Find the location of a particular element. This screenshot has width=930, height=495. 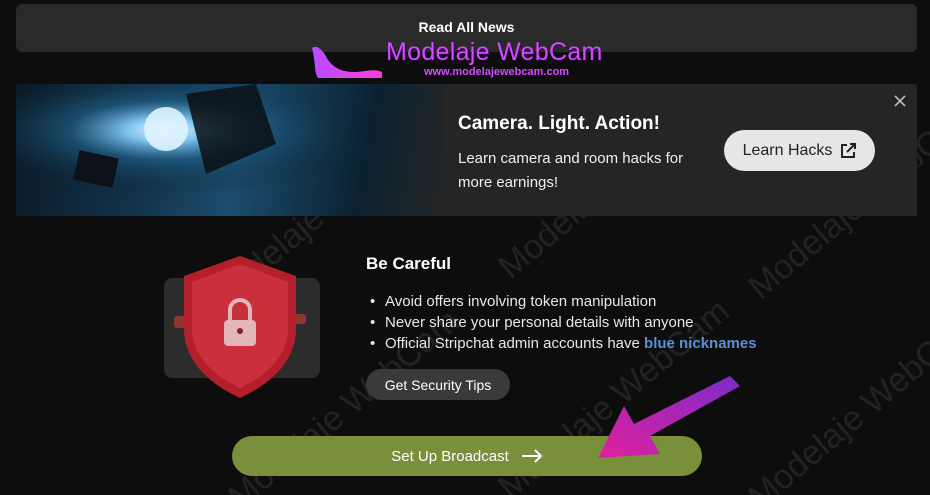

set-up-broadcast-button: Set Up Broadcast is located at coordinates (467, 456).